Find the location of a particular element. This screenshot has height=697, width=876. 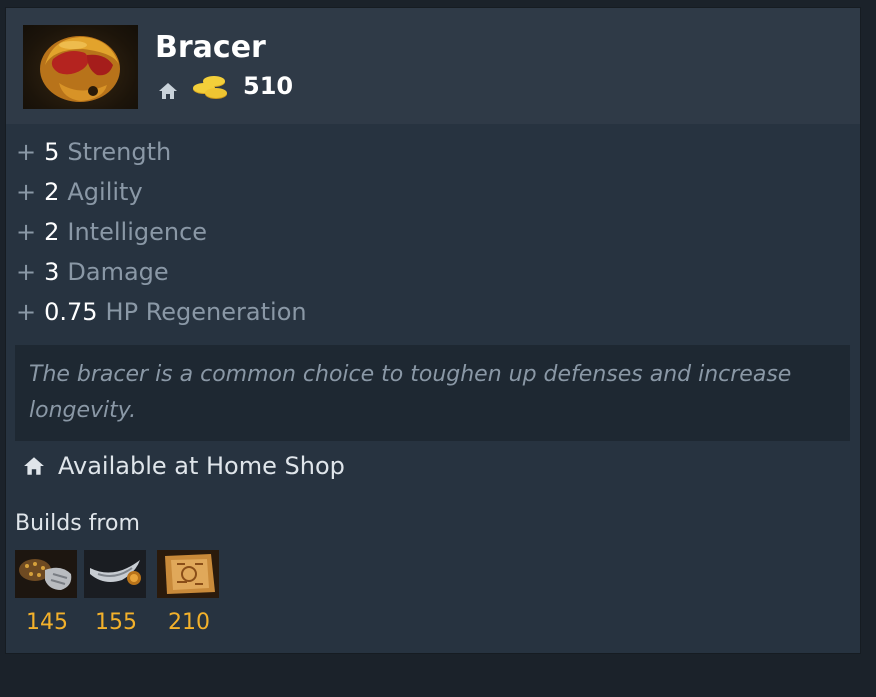

attribute-row: +2 Agility is located at coordinates (161, 192).